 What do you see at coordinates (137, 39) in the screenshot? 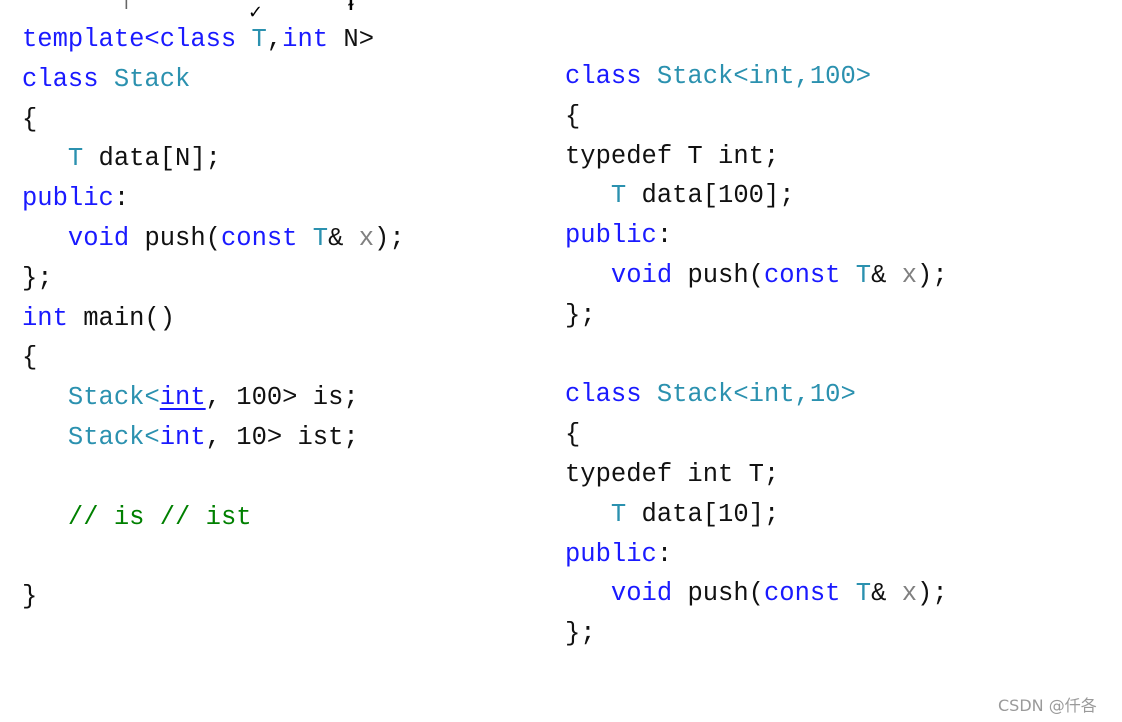
I see `code-token: template<class` at bounding box center [137, 39].